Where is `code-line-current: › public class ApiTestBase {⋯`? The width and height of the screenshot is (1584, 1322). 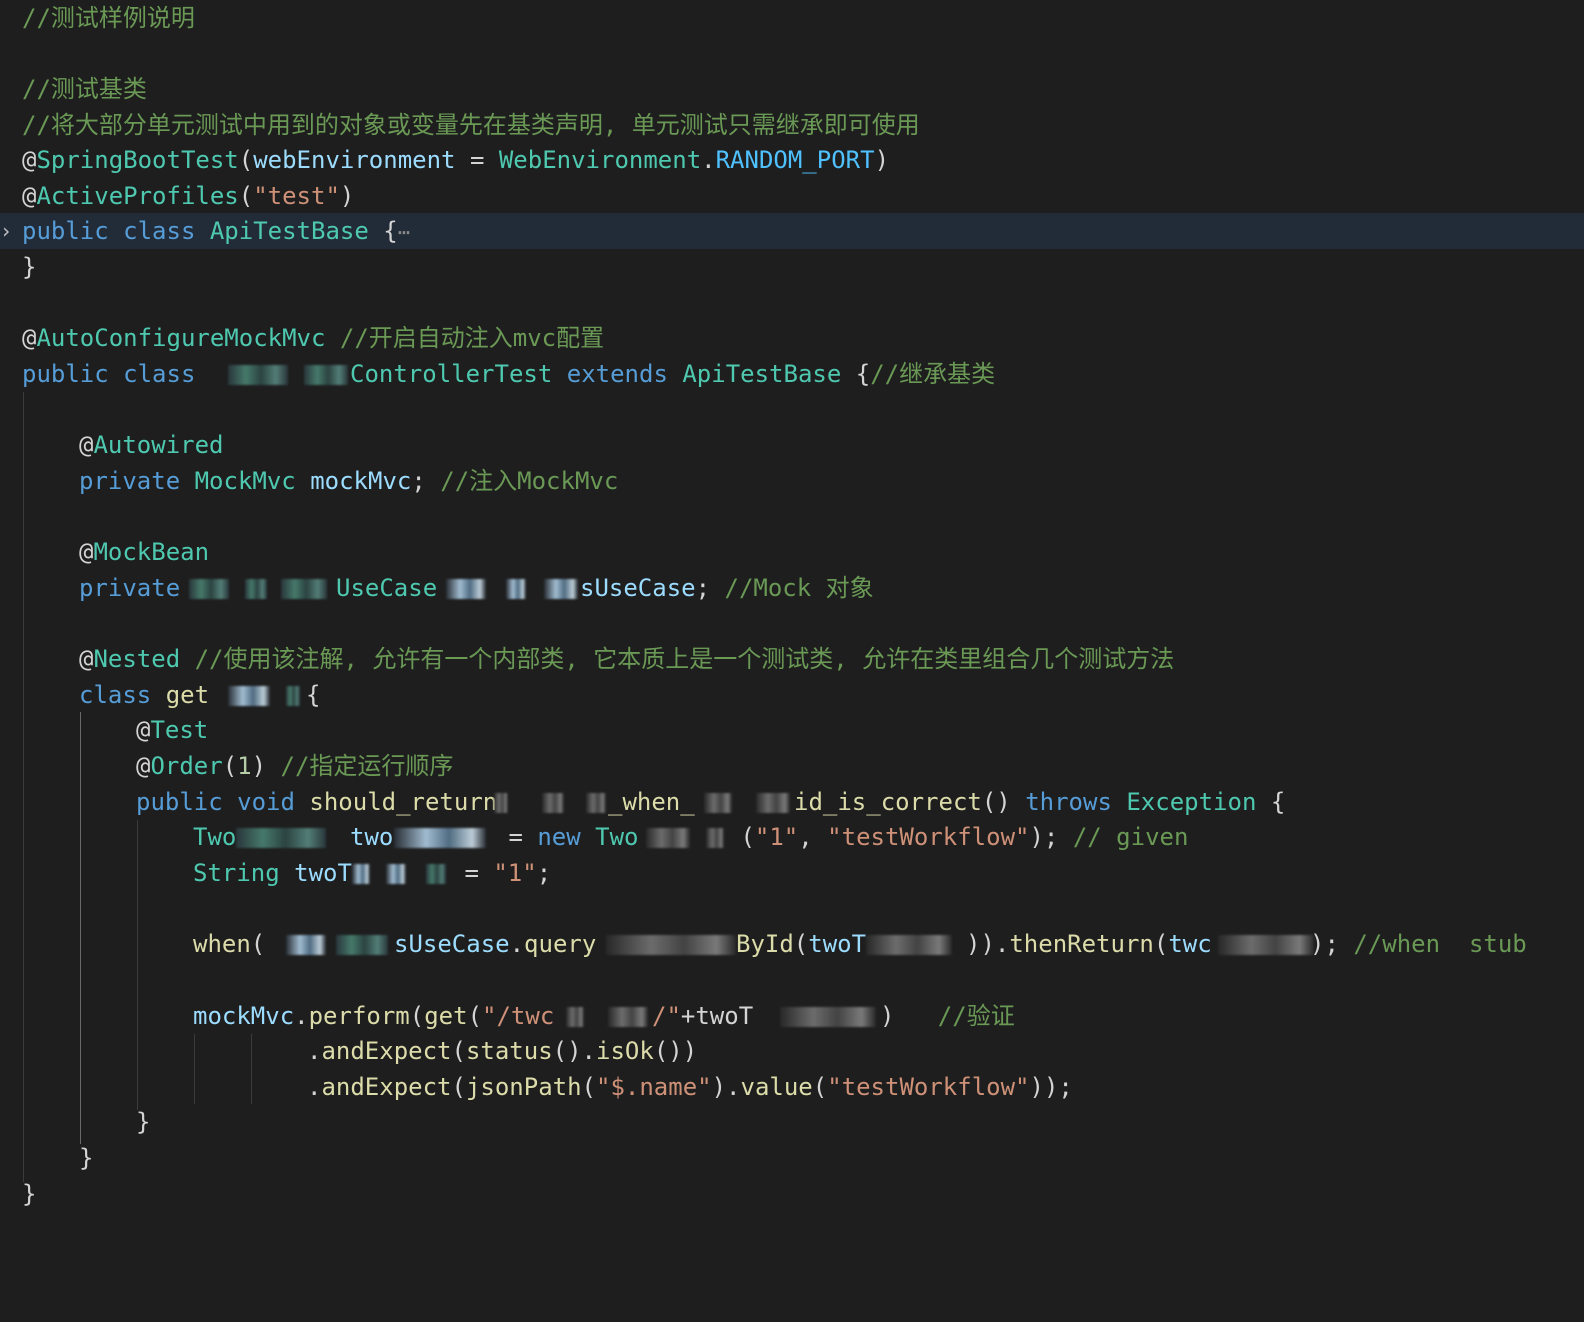 code-line-current: › public class ApiTestBase {⋯ is located at coordinates (792, 231).